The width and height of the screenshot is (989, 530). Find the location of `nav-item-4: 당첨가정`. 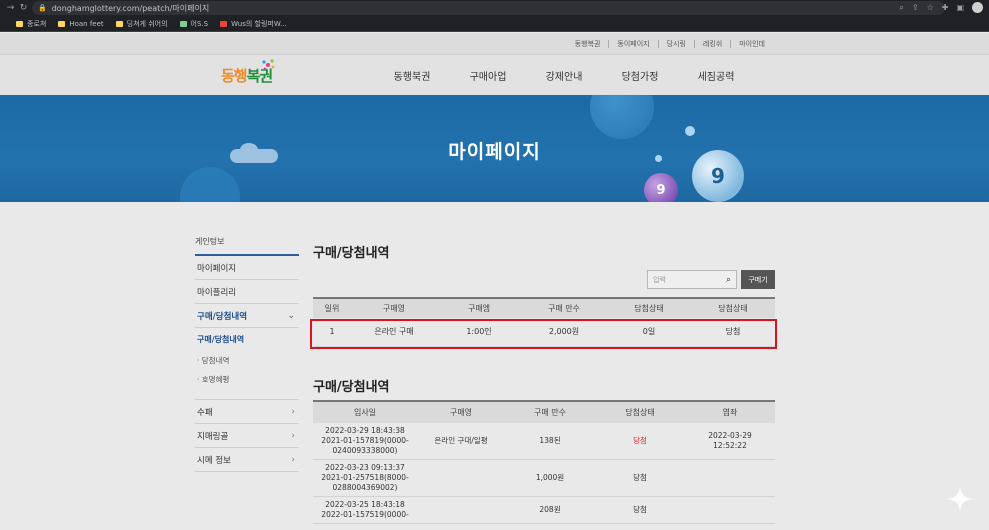

nav-item-4: 당첨가정 is located at coordinates (640, 75).